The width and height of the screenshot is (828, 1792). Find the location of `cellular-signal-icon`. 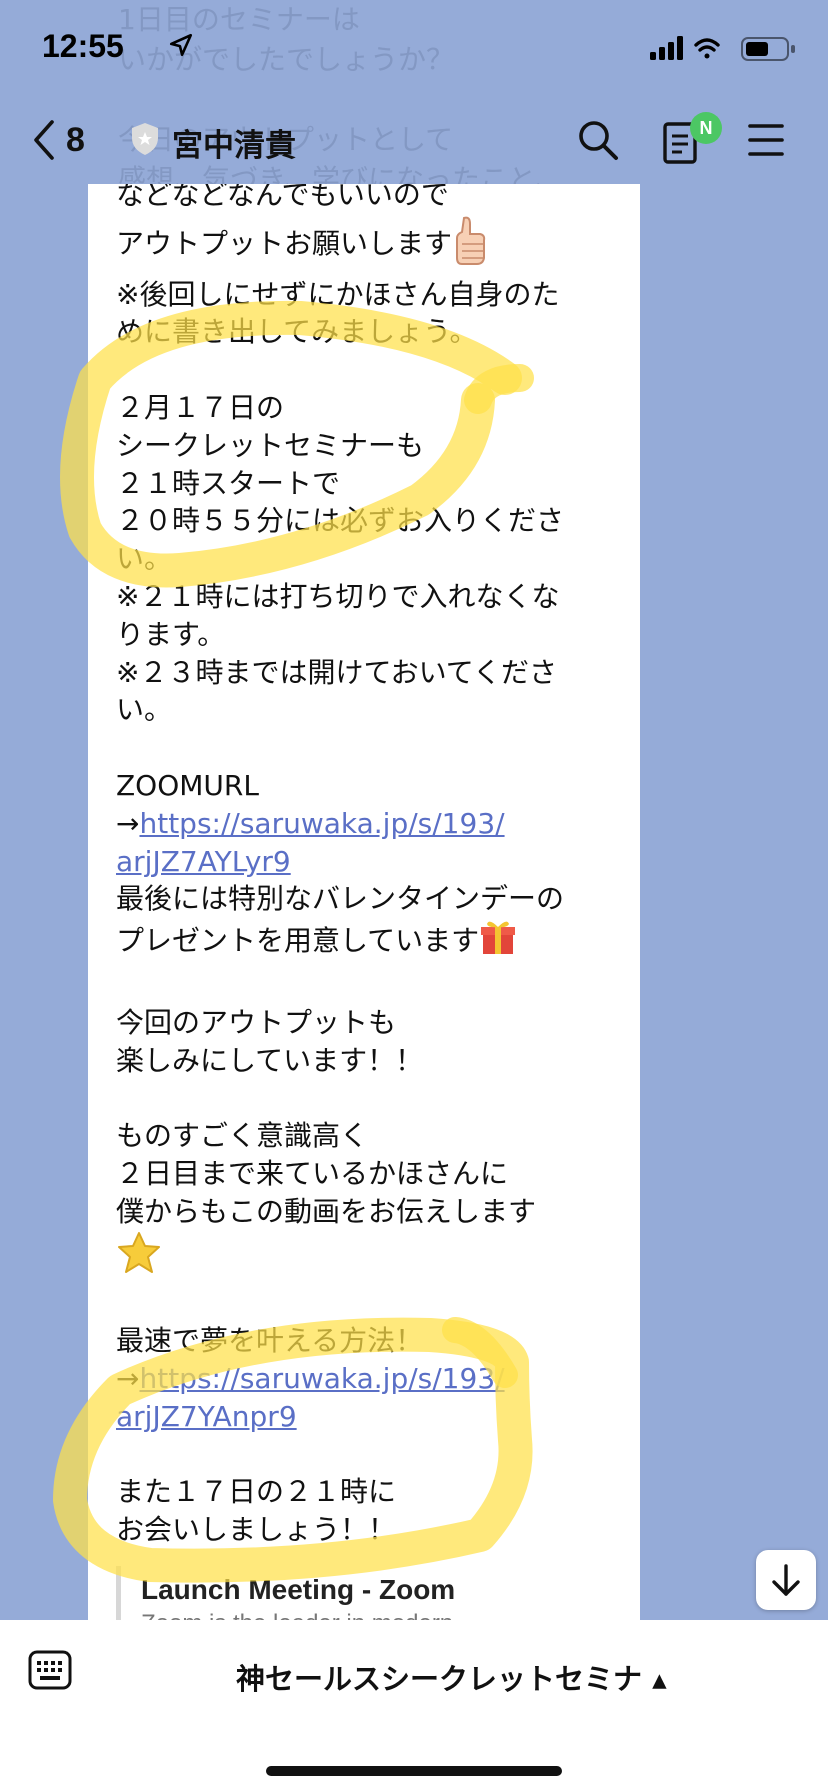

cellular-signal-icon is located at coordinates (666, 48).